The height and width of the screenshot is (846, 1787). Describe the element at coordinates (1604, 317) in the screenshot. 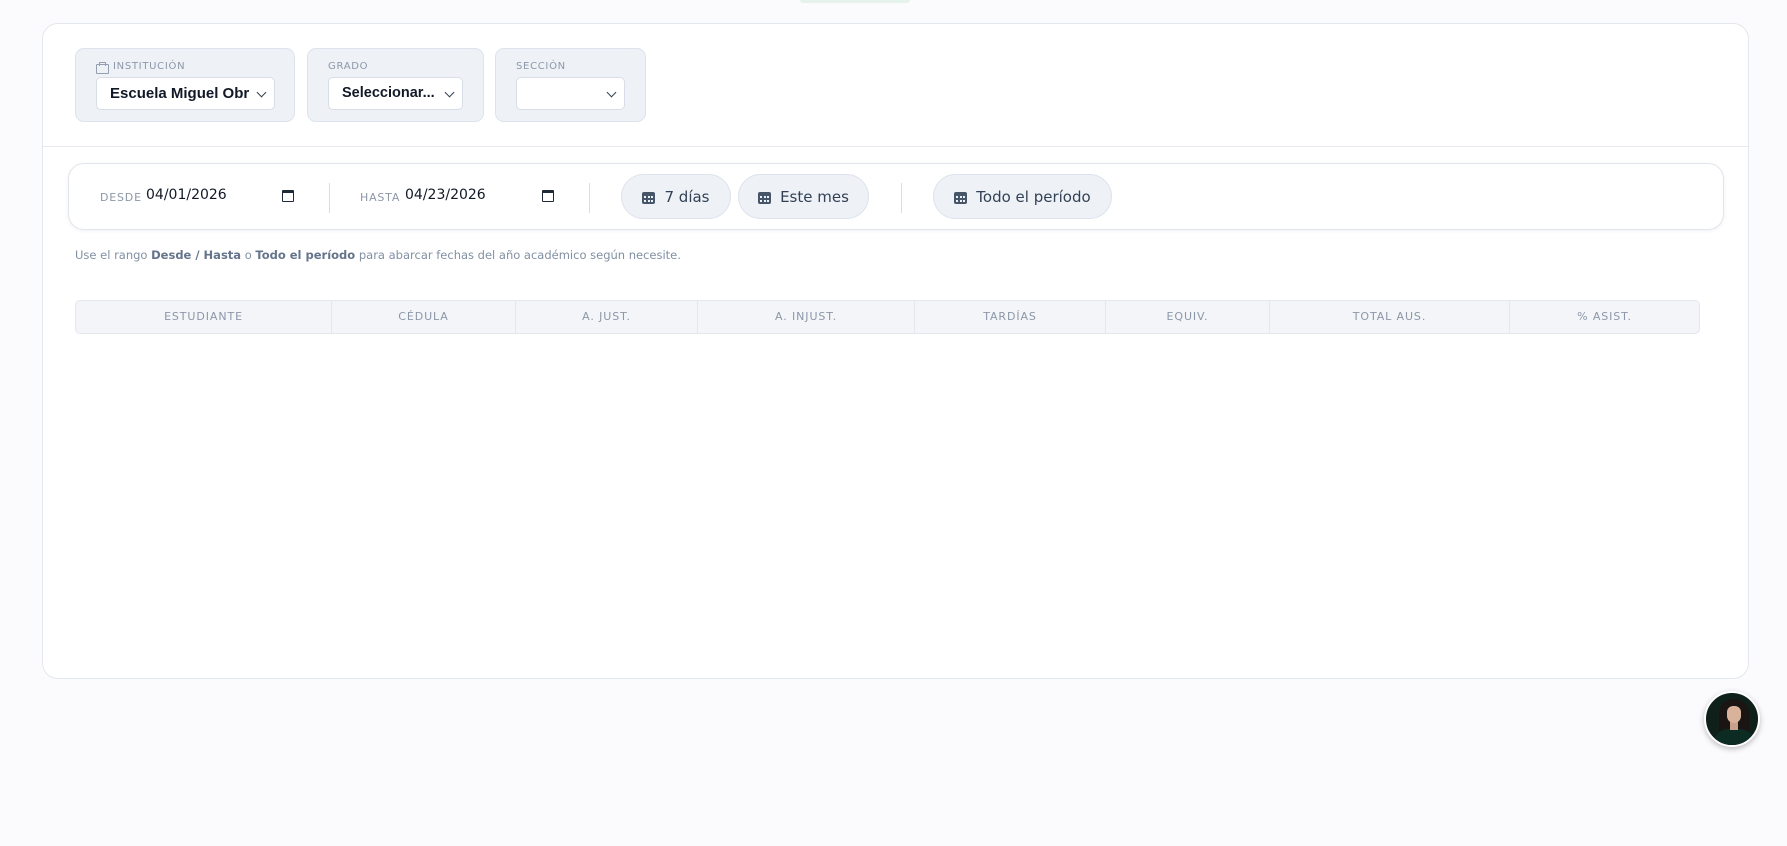

I see `column-header-pct-asist: % ASIST.` at that location.